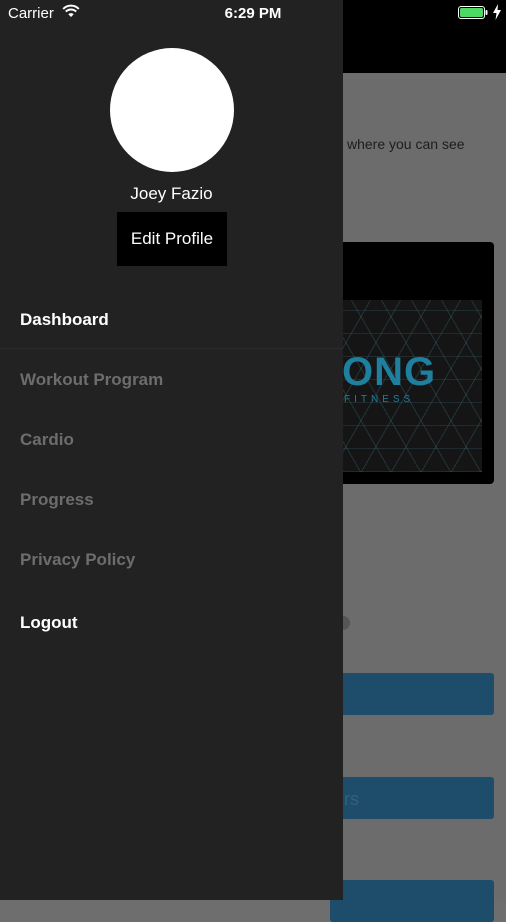  What do you see at coordinates (77, 560) in the screenshot?
I see `menu-item-privacy-policy: Privacy Policy` at bounding box center [77, 560].